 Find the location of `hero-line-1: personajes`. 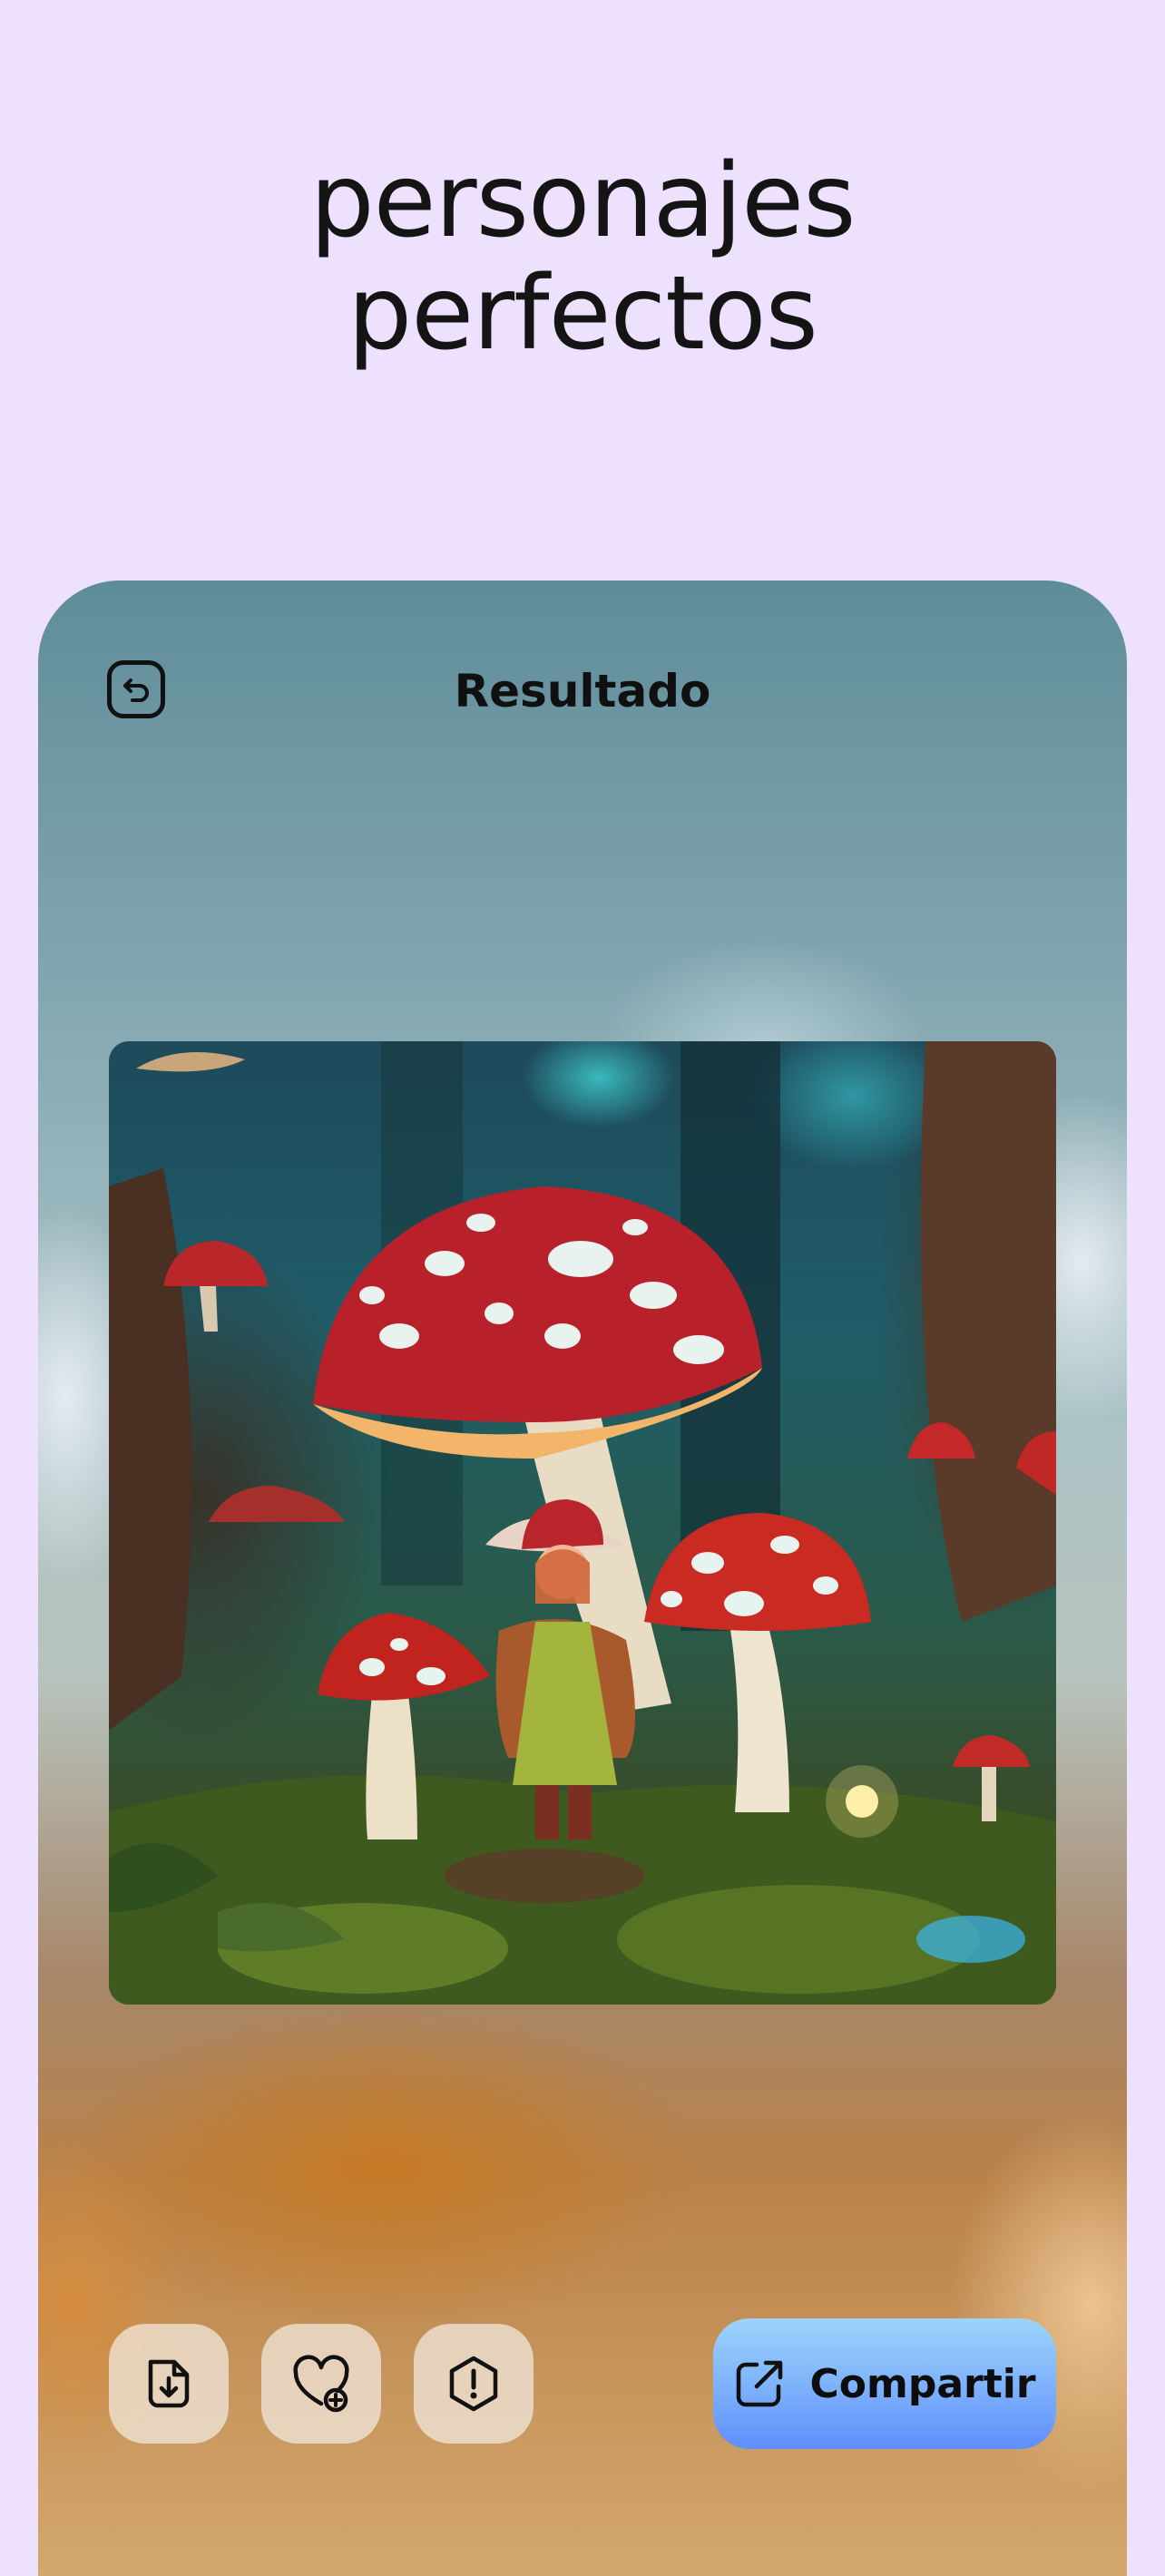

hero-line-1: personajes is located at coordinates (583, 201).